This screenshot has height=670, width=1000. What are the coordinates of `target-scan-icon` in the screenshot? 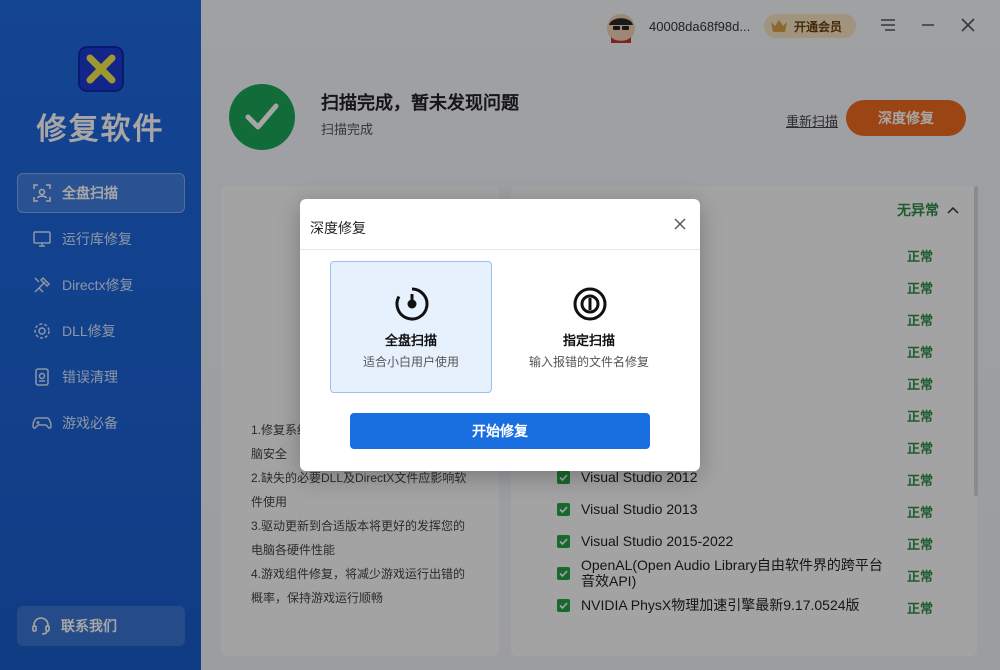 It's located at (590, 304).